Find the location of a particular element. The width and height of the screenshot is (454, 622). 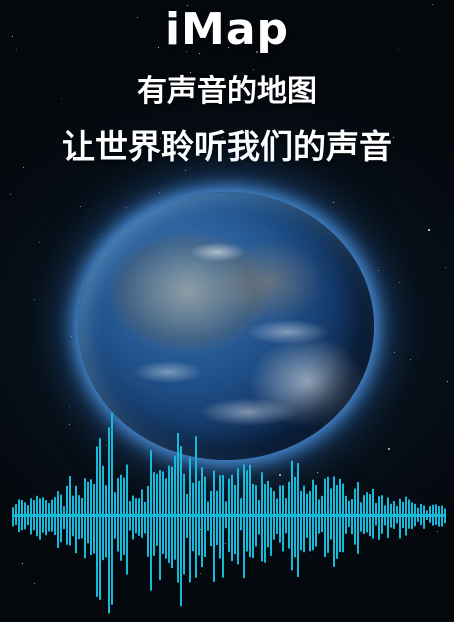

tagline-secondary: 让世界聆听我们的声音 is located at coordinates (227, 146).